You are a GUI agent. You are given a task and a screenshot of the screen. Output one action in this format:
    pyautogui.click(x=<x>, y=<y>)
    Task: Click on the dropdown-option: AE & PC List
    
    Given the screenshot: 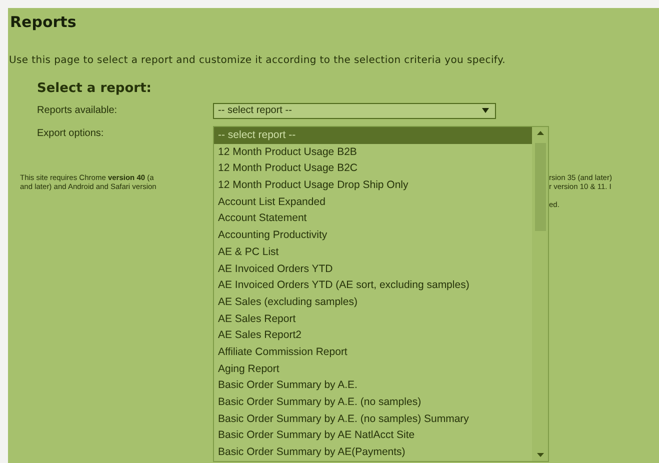 What is the action you would take?
    pyautogui.click(x=373, y=252)
    